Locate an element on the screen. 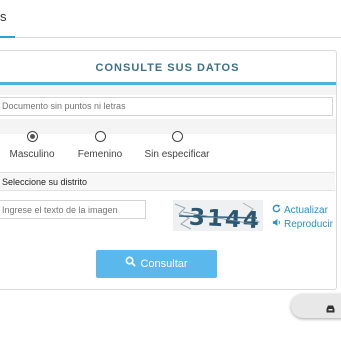  refresh-captcha-link: Actualizar is located at coordinates (302, 210).